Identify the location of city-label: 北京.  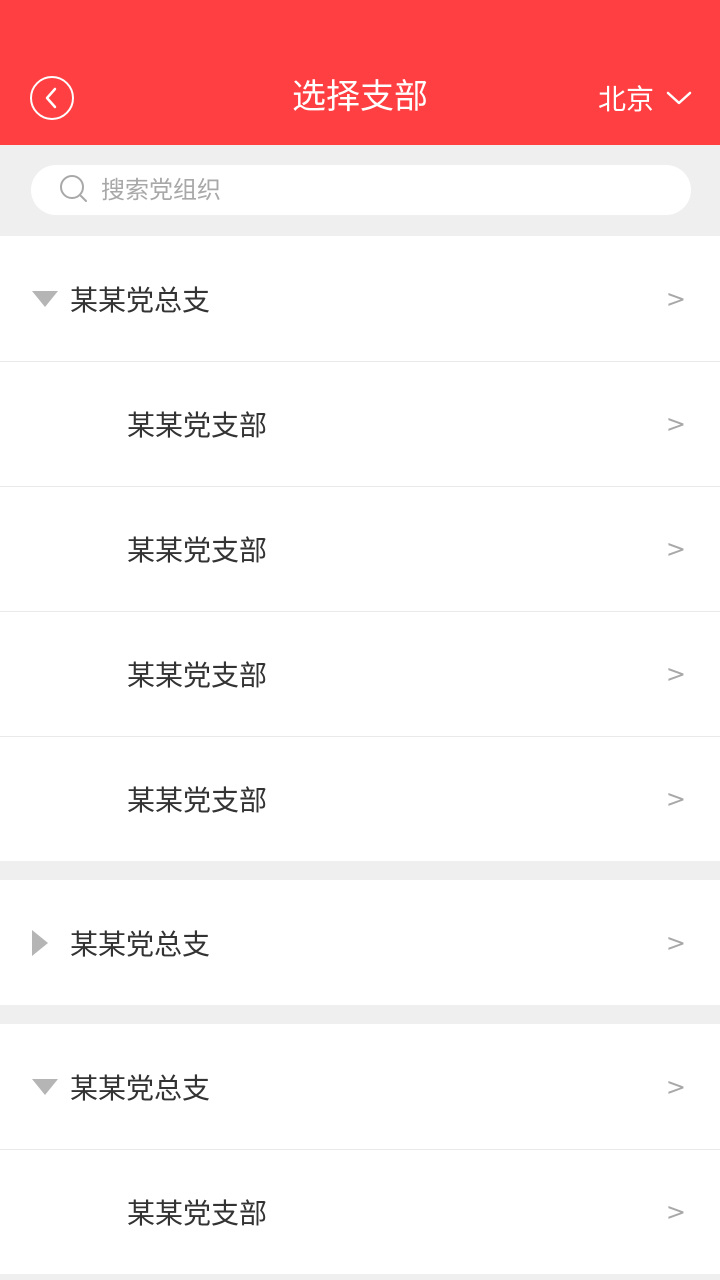
(625, 99).